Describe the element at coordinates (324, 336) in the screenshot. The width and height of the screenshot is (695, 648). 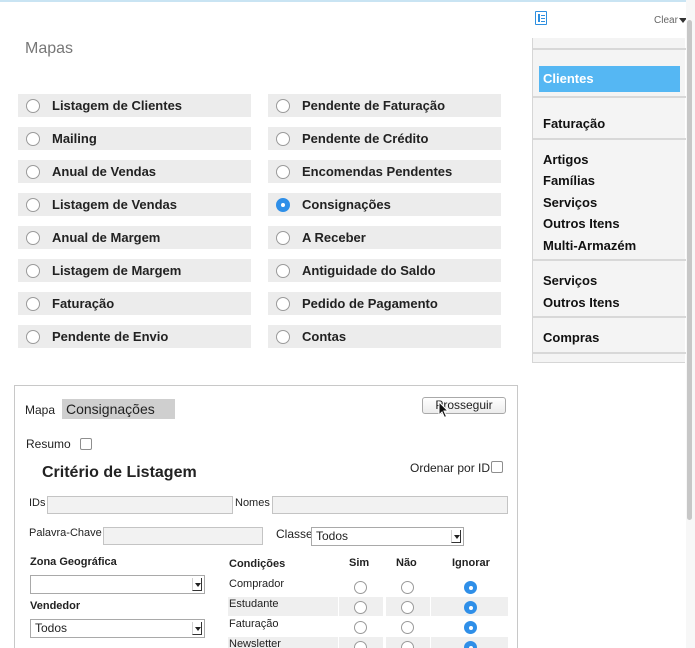
I see `map-option-label: Contas` at that location.